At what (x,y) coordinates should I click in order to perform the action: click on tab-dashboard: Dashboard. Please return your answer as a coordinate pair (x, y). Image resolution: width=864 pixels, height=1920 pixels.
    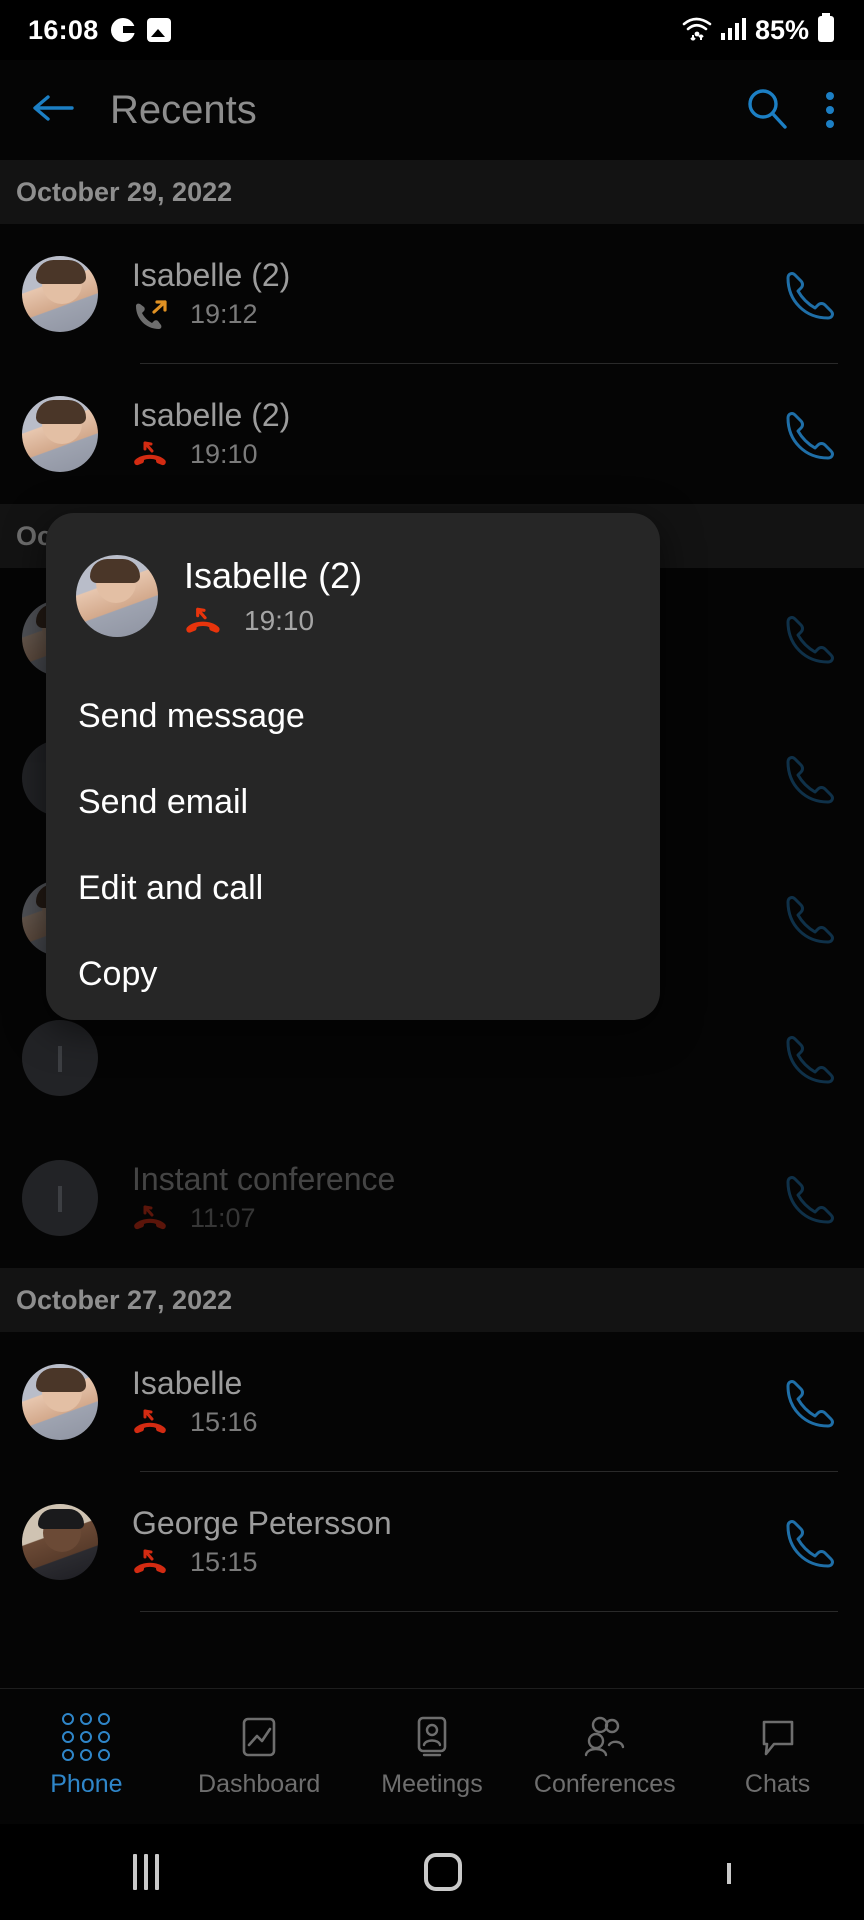
    Looking at the image, I should click on (259, 1756).